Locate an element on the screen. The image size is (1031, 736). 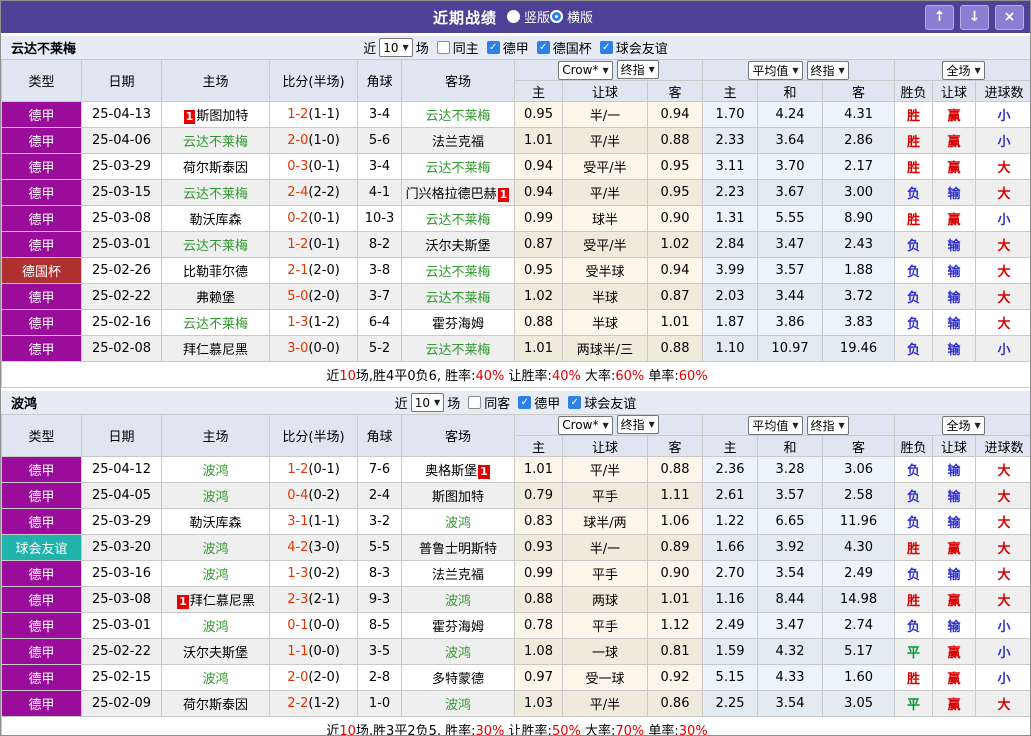
handicap-away-odds: 1.01 is located at coordinates (675, 322).